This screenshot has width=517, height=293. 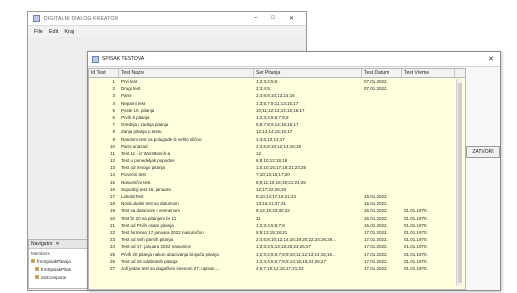 What do you see at coordinates (58, 269) in the screenshot?
I see `tree-item: frmSpisakPitan` at bounding box center [58, 269].